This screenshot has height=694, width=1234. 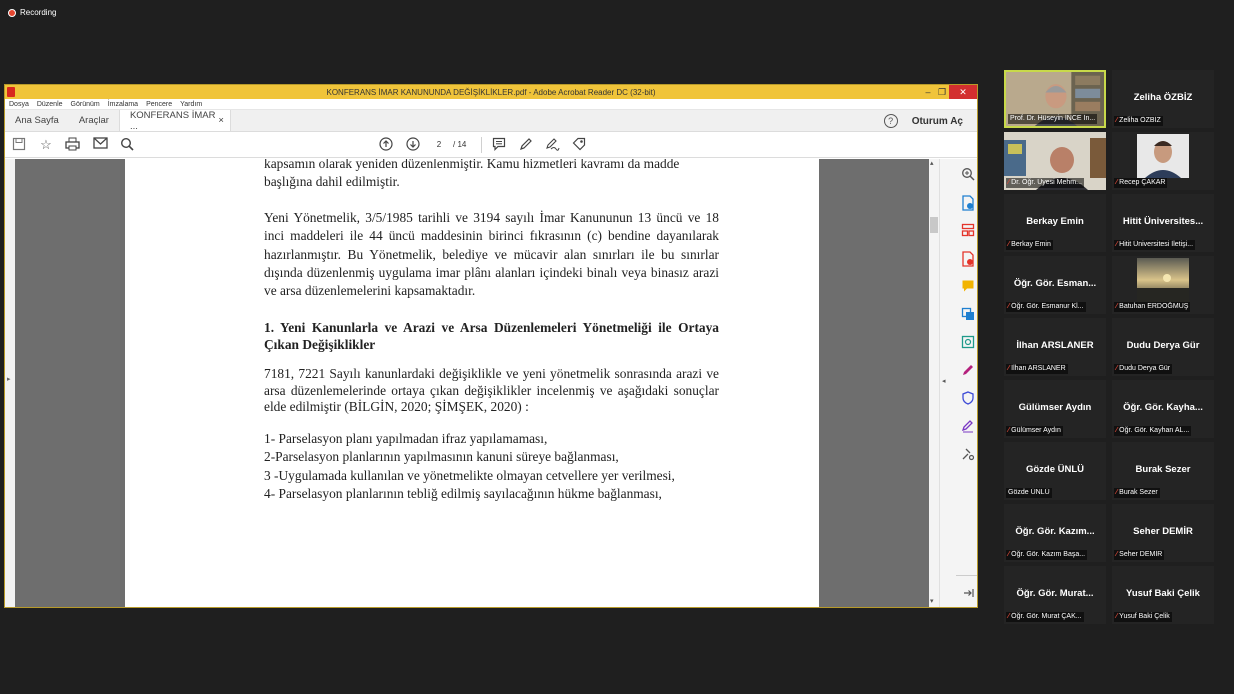 I want to click on zoom-icon, so click(x=968, y=175).